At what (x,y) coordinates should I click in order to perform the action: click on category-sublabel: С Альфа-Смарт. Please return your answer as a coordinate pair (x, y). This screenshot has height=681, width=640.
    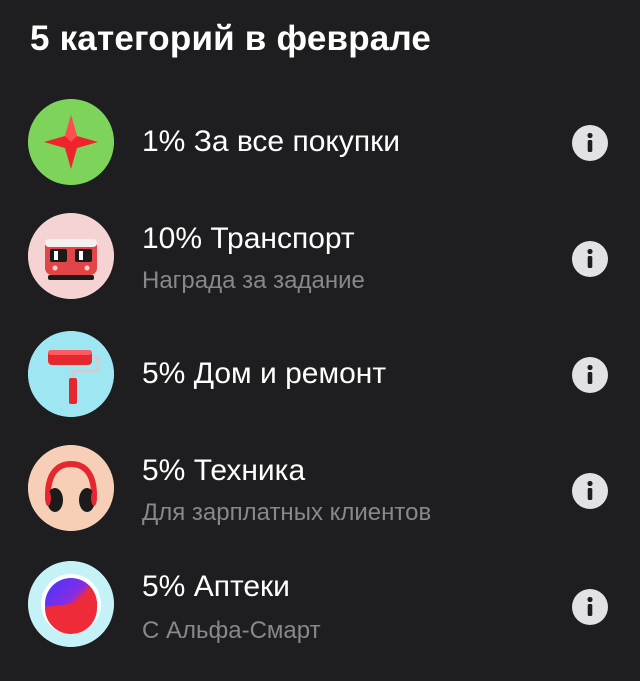
    Looking at the image, I should click on (231, 630).